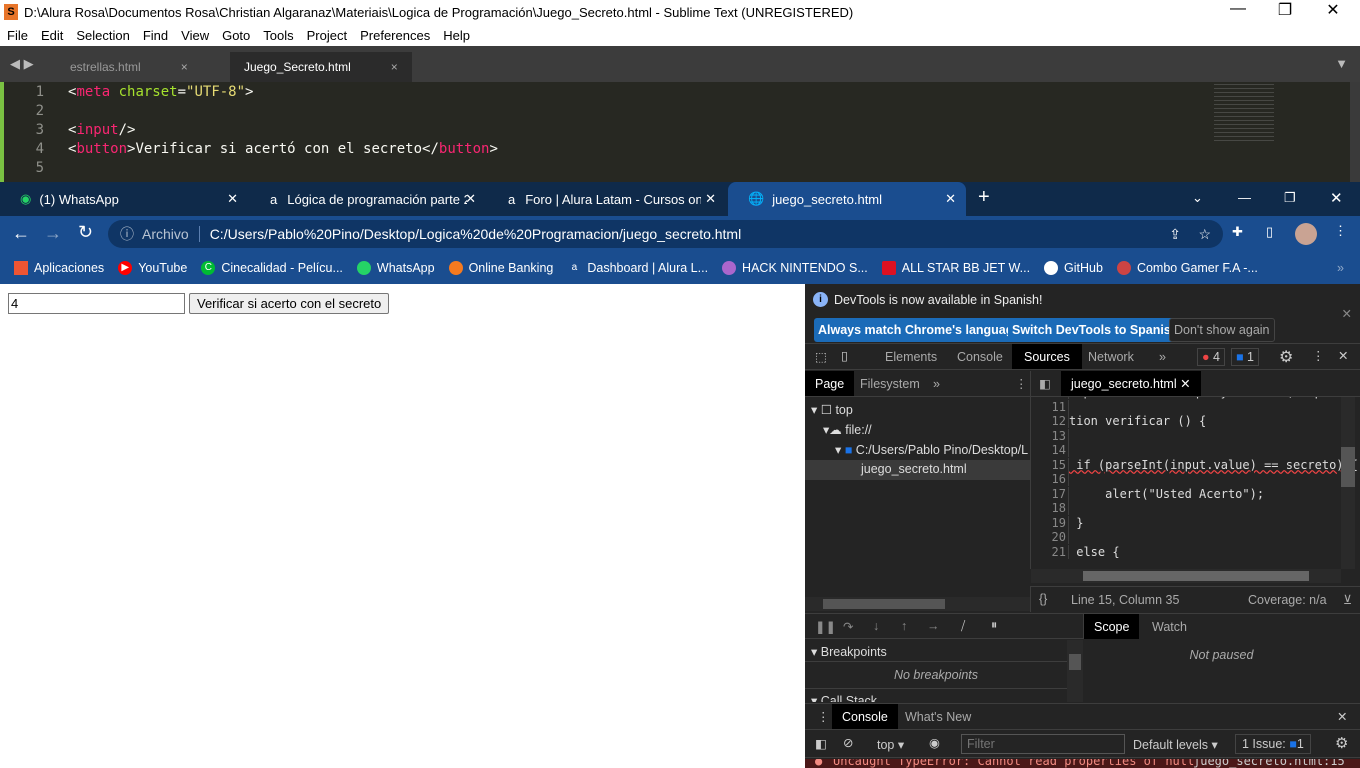 The width and height of the screenshot is (1360, 768). I want to click on reload-icon: ↻, so click(85, 232).